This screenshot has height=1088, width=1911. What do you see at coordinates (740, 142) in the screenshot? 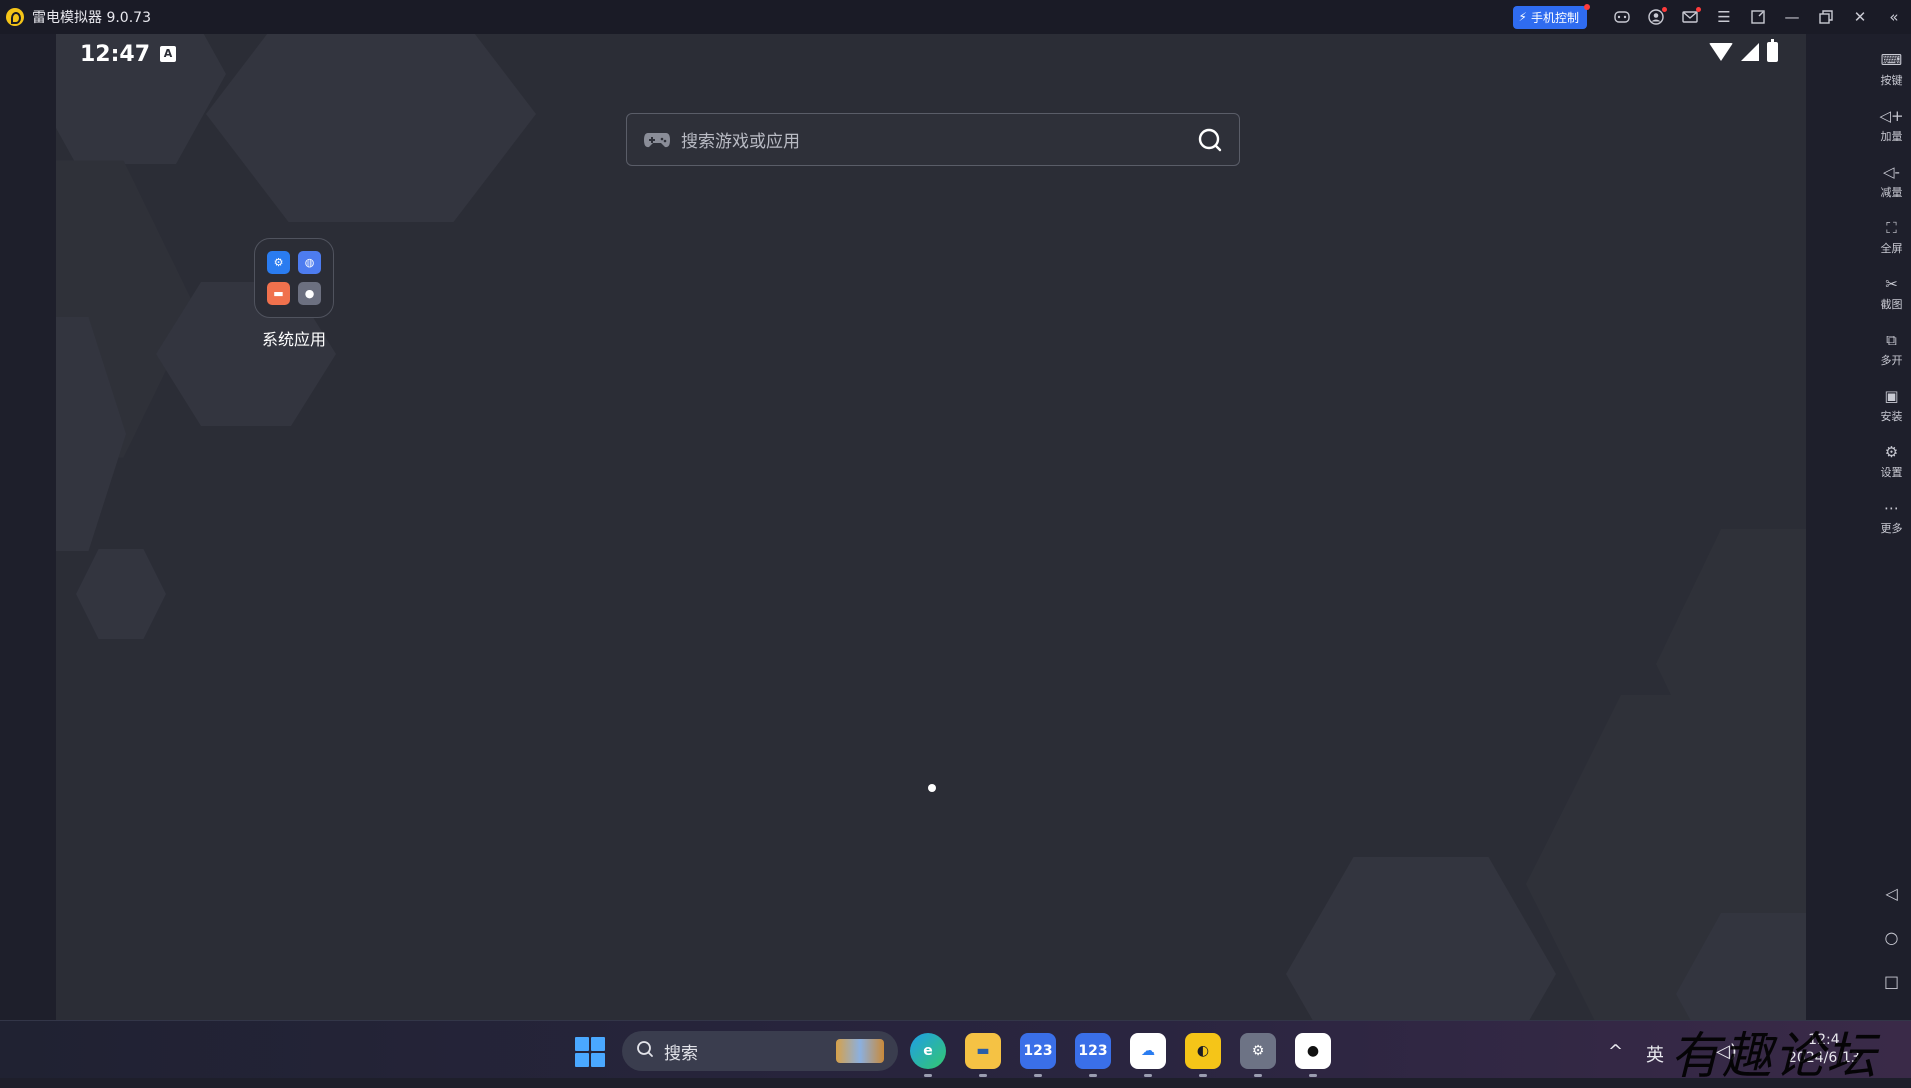
I see `search-placeholder: 搜索游戏或应用` at bounding box center [740, 142].